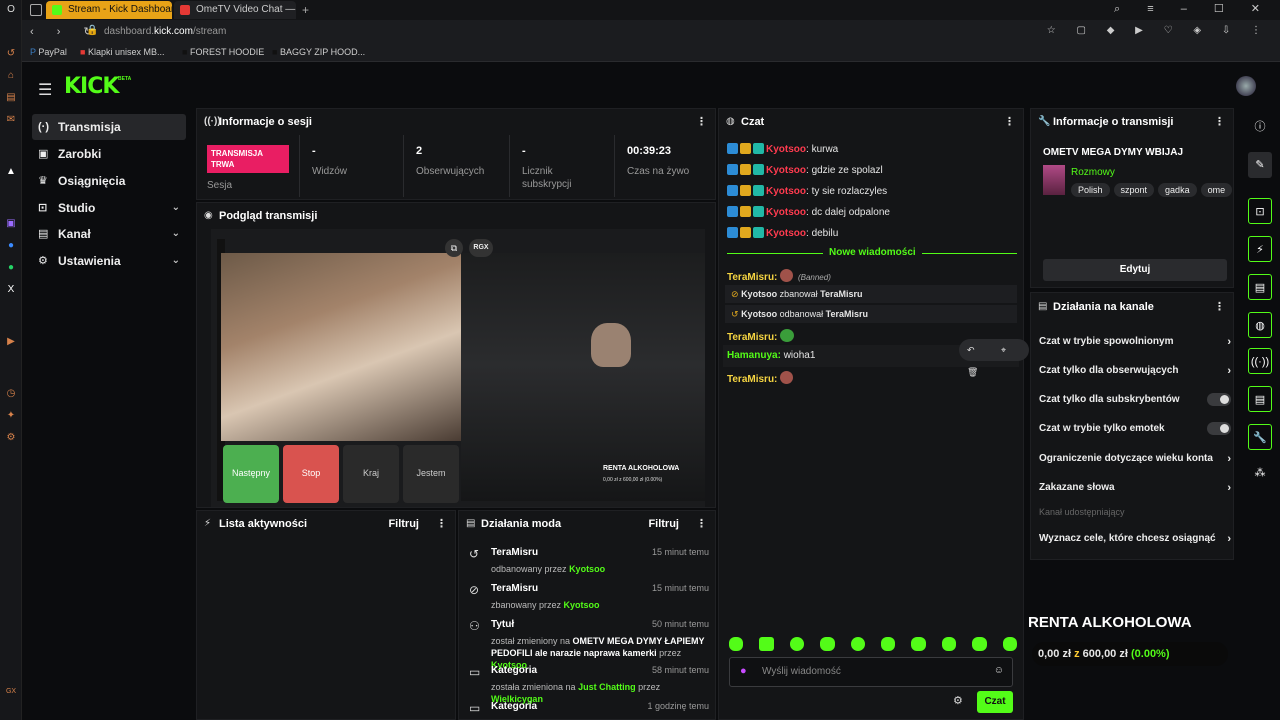 This screenshot has height=720, width=1280. What do you see at coordinates (11, 290) in the screenshot?
I see `x-icon: X` at bounding box center [11, 290].